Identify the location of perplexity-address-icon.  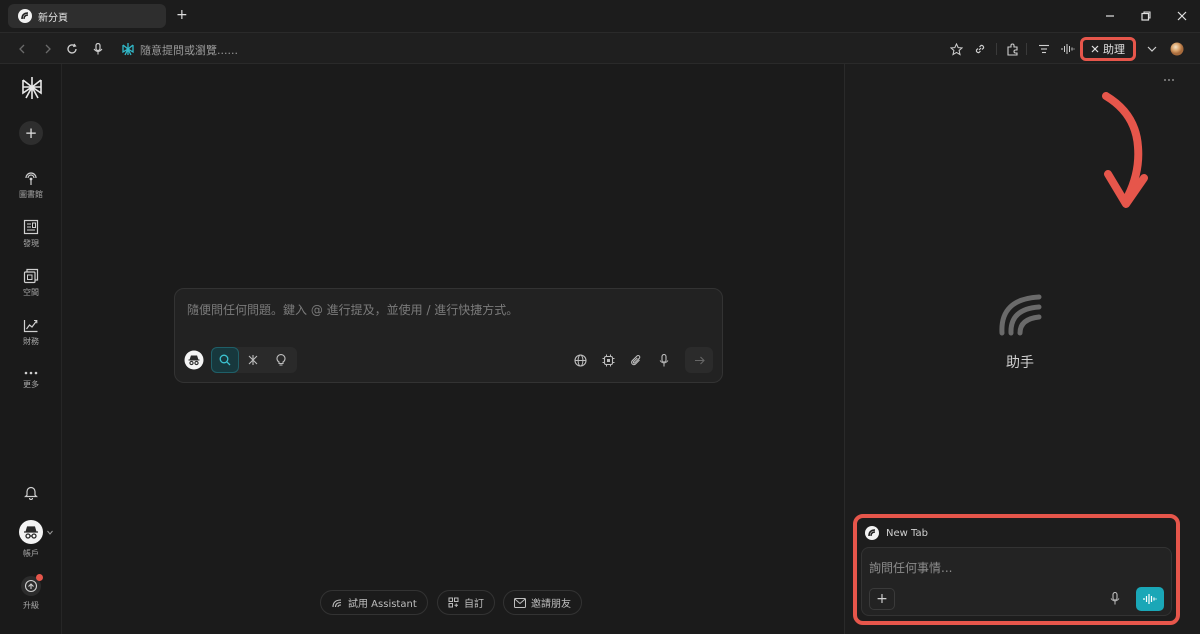
(128, 49).